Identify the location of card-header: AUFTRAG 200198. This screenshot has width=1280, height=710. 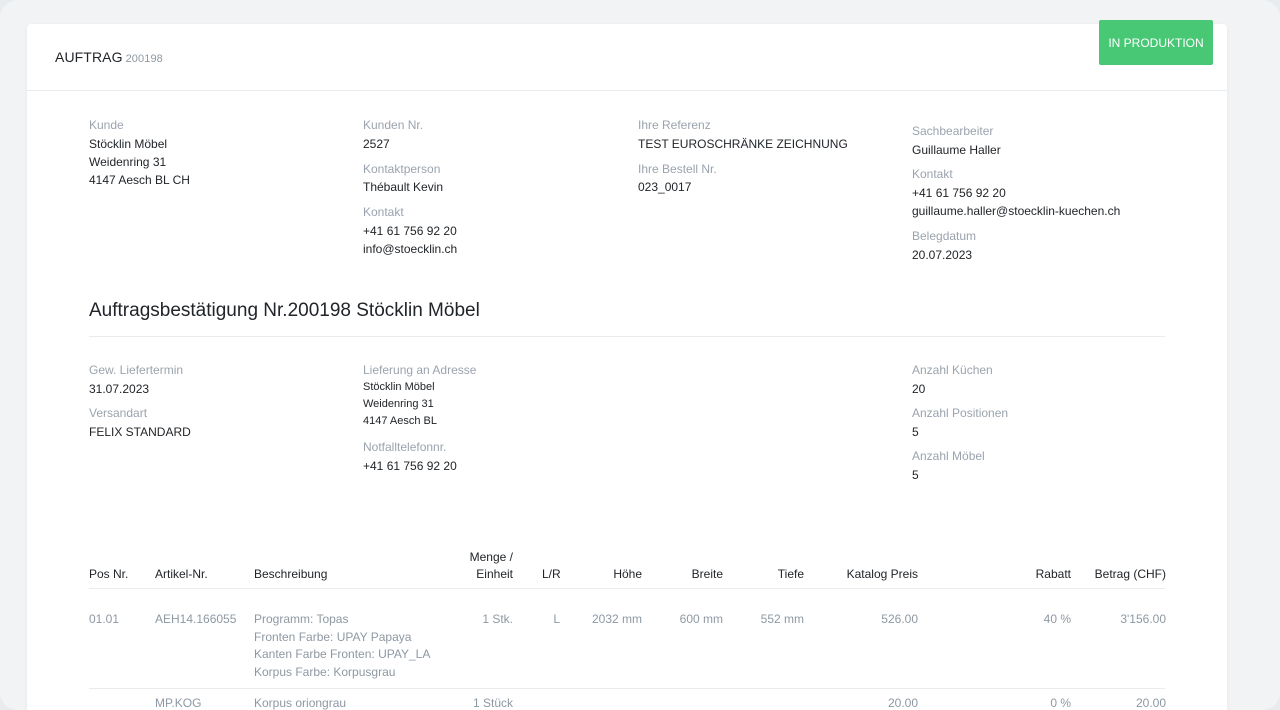
(627, 57).